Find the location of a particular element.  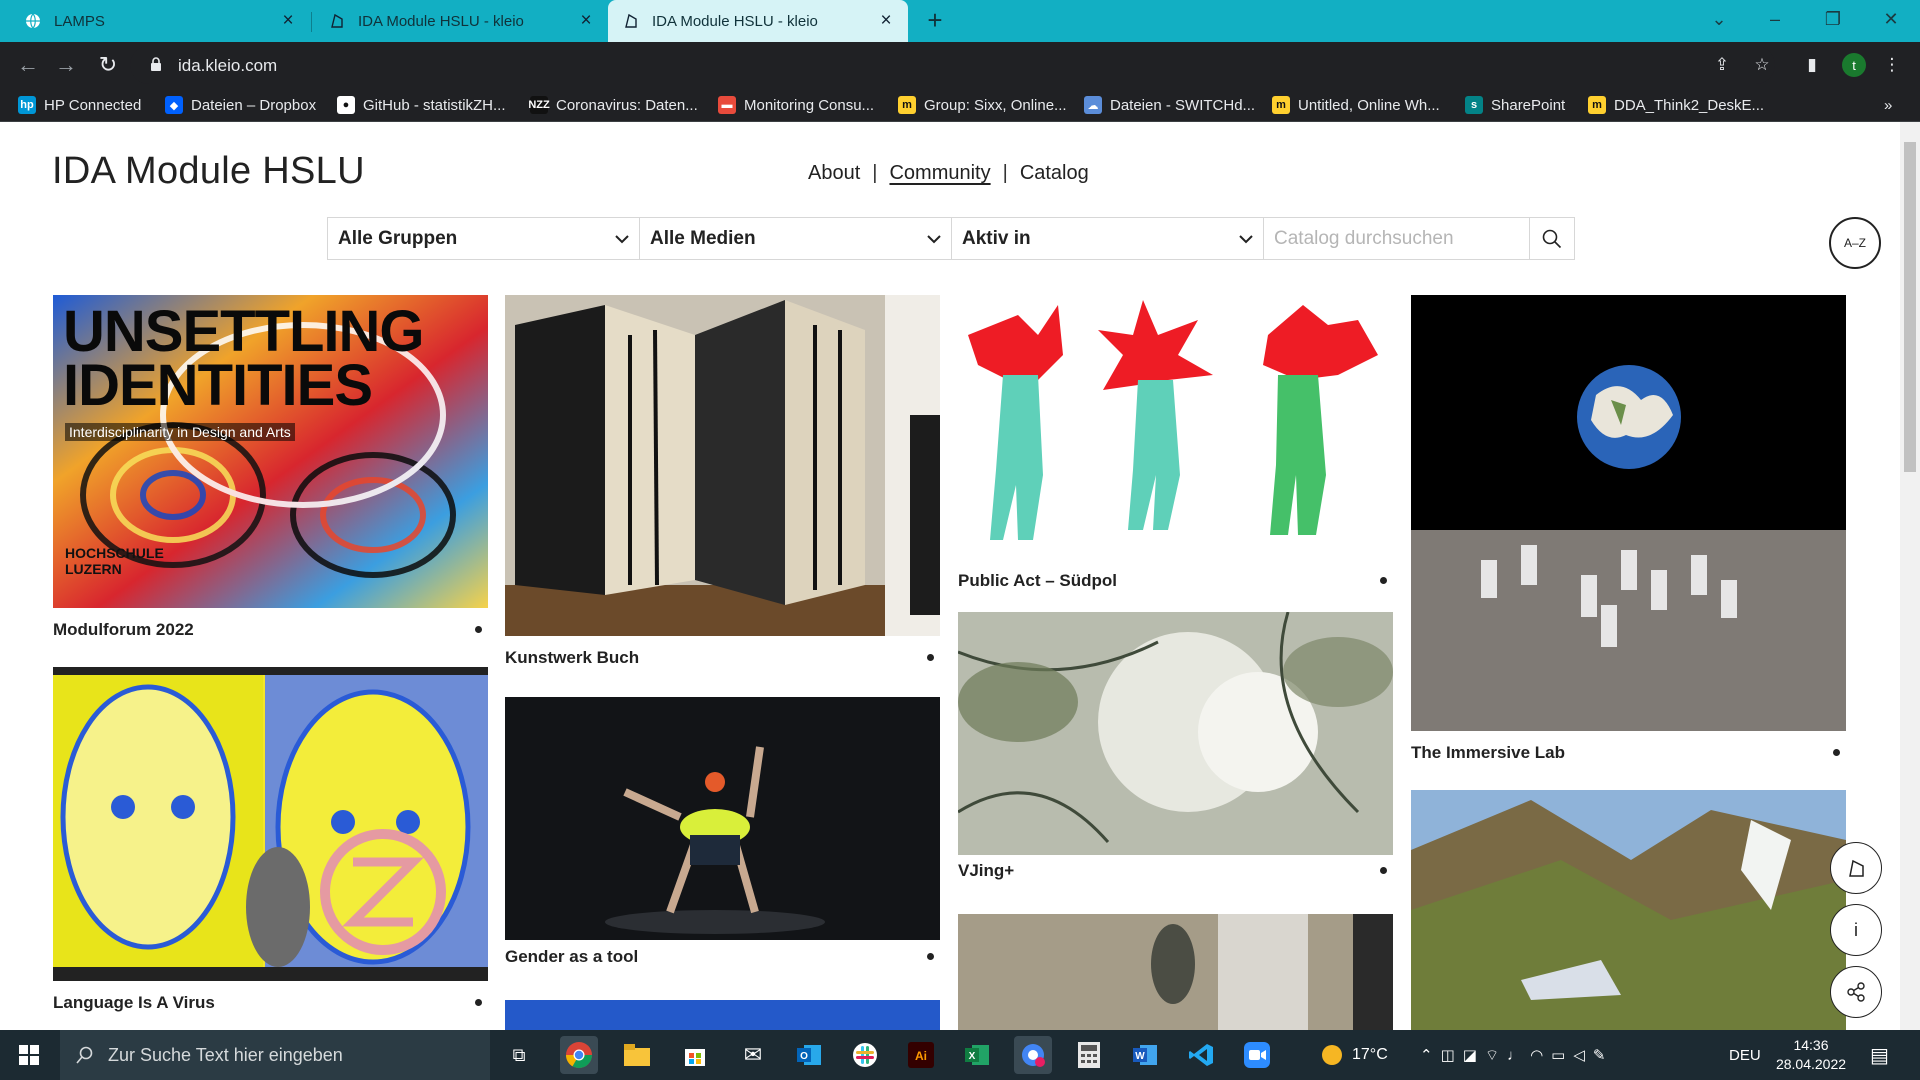

menu-icon: ⋮ is located at coordinates (1892, 65).